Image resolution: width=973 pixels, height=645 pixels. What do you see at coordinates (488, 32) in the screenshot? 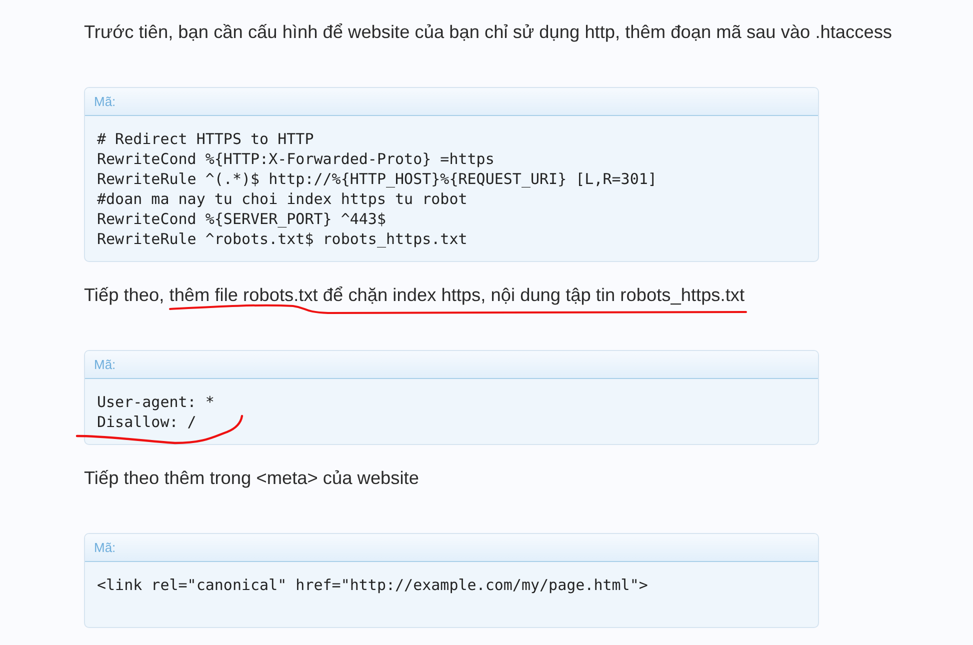
I see `paragraph: Trước tiên, bạn cần cấu hình để website của bạn chỉ sử dụng http, thêm đoạn mã sau vào .htaccess` at bounding box center [488, 32].